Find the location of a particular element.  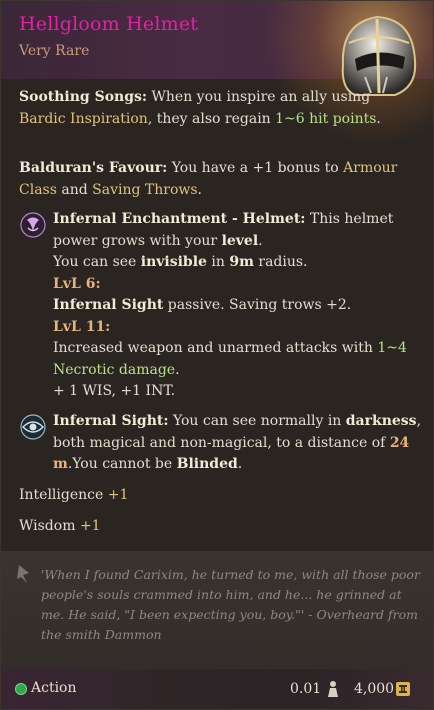

action-dot-icon is located at coordinates (21, 689).